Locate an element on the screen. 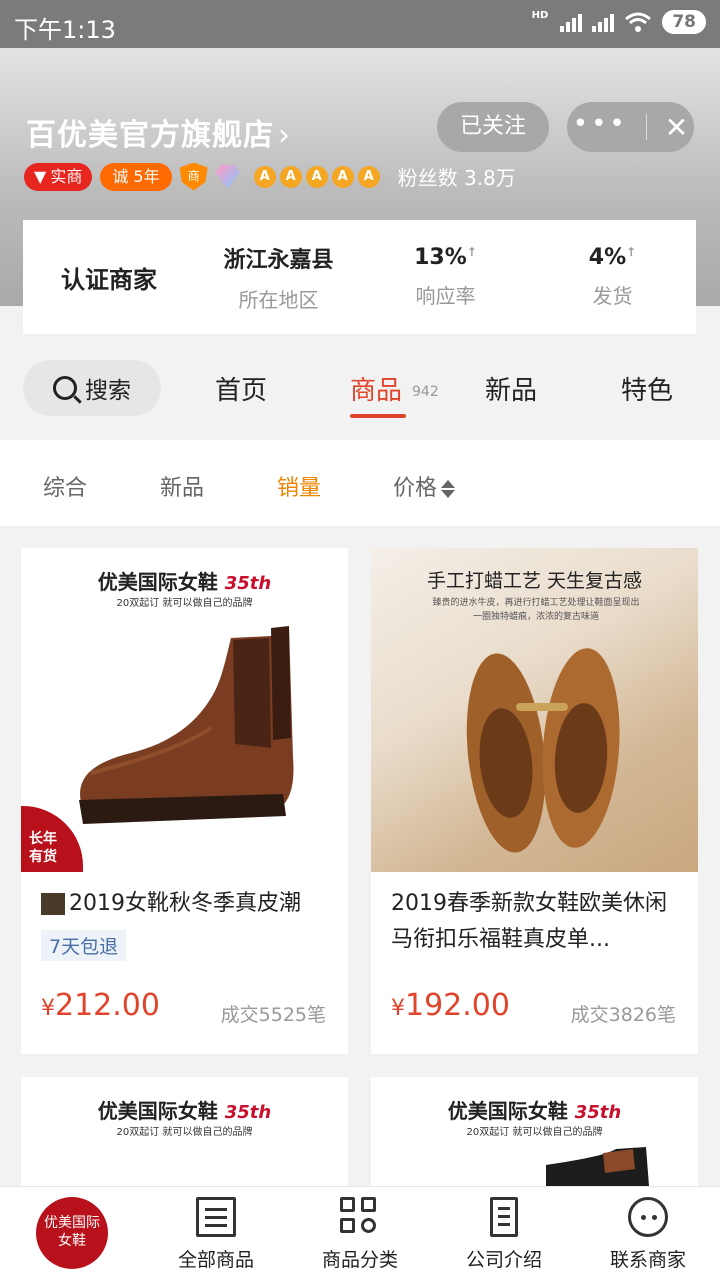 Image resolution: width=720 pixels, height=1280 pixels. capsule-divider is located at coordinates (646, 127).